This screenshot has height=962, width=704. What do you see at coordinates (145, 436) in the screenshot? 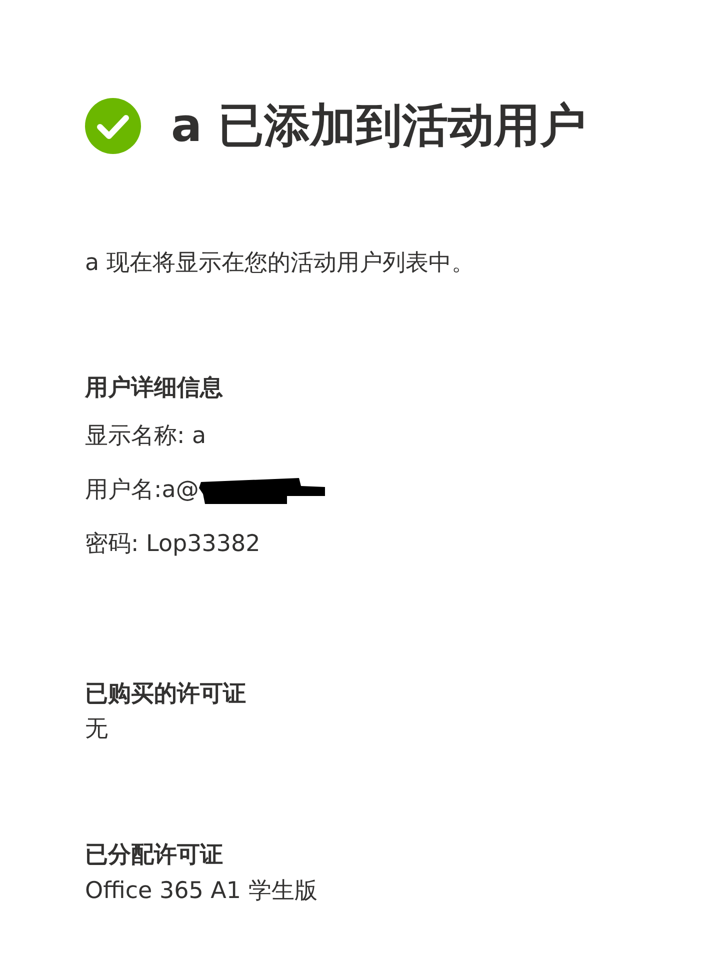
I see `detail-text: 显示名称: a` at bounding box center [145, 436].